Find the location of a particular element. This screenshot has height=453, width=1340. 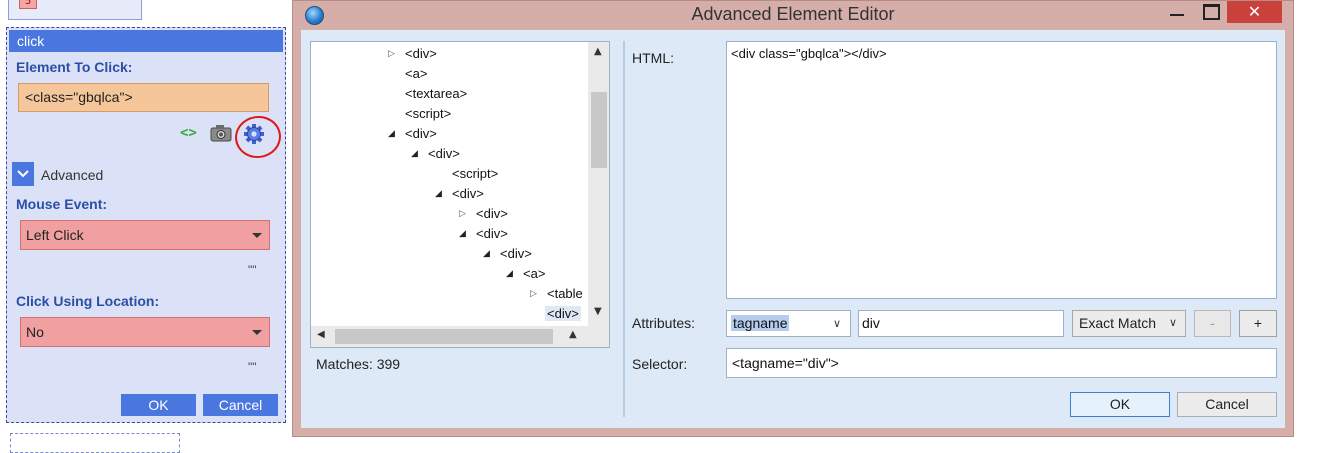

camera-icon is located at coordinates (221, 133).